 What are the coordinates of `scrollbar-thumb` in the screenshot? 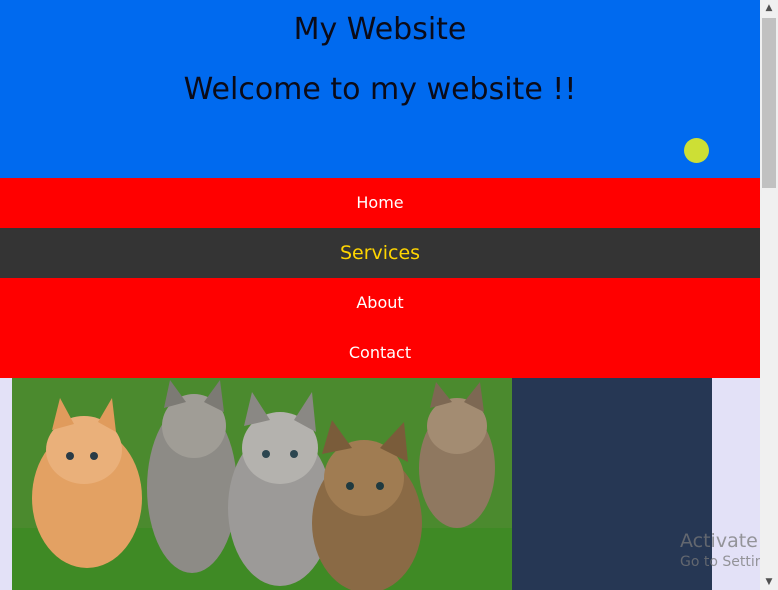 It's located at (769, 103).